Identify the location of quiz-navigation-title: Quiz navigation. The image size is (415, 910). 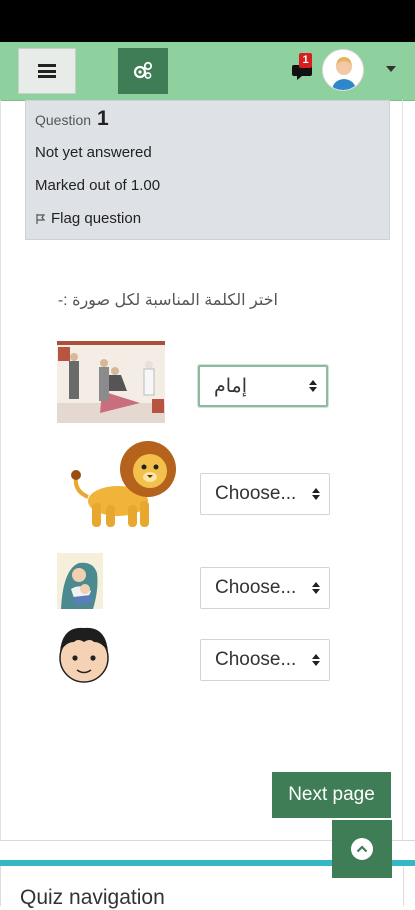
(92, 897).